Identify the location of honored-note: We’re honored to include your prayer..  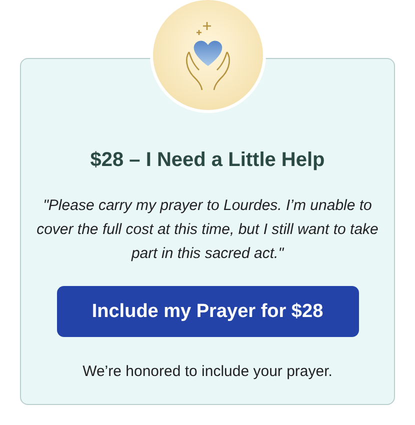
(207, 371).